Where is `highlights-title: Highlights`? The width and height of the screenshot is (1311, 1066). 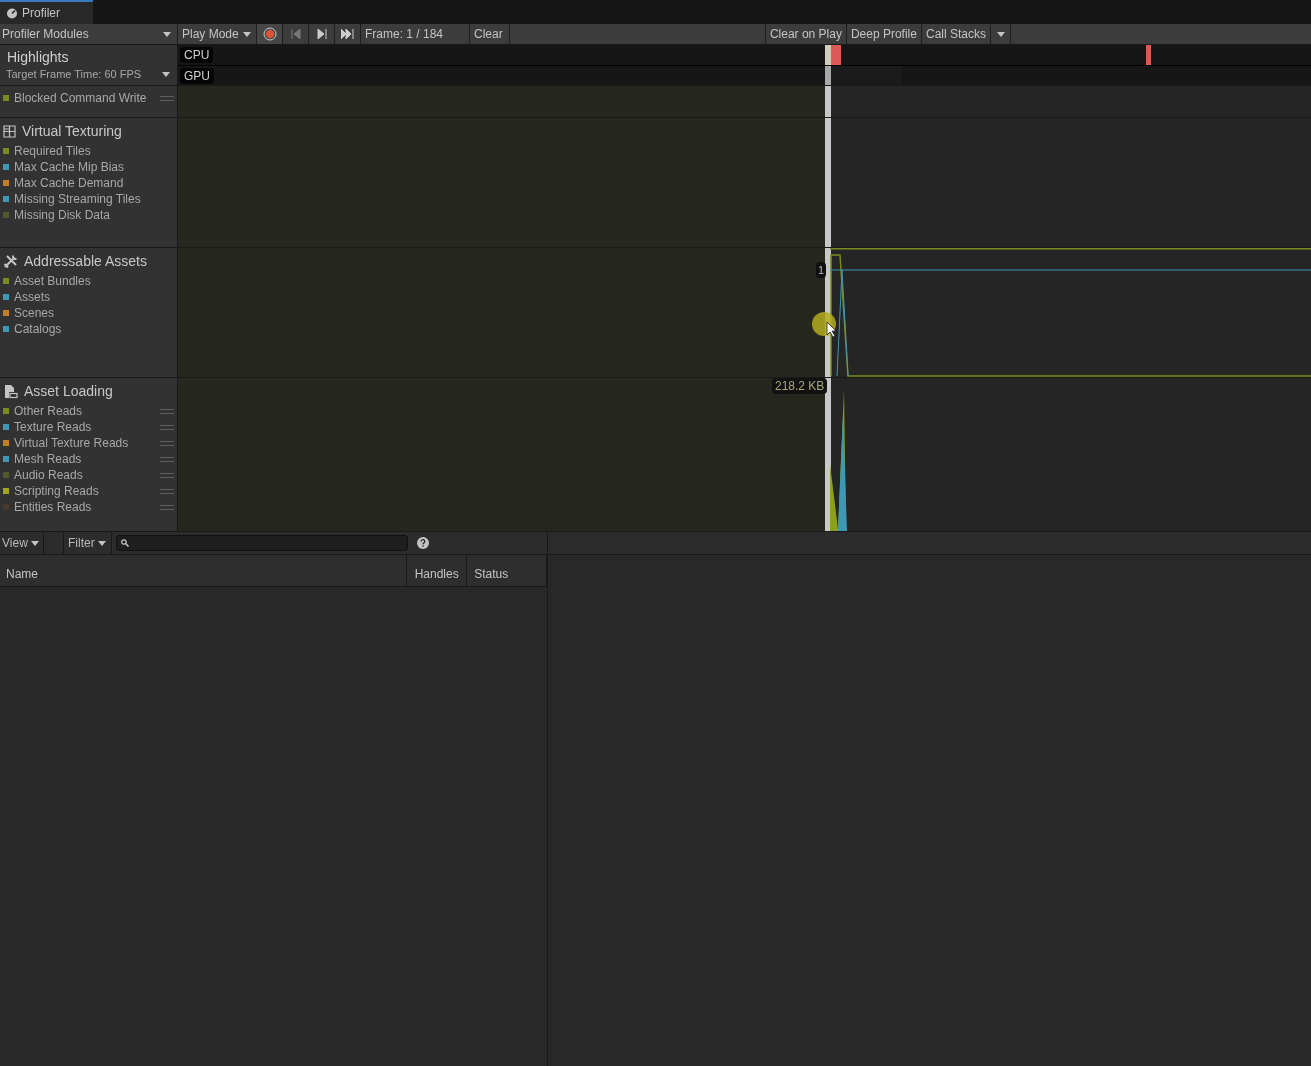 highlights-title: Highlights is located at coordinates (38, 57).